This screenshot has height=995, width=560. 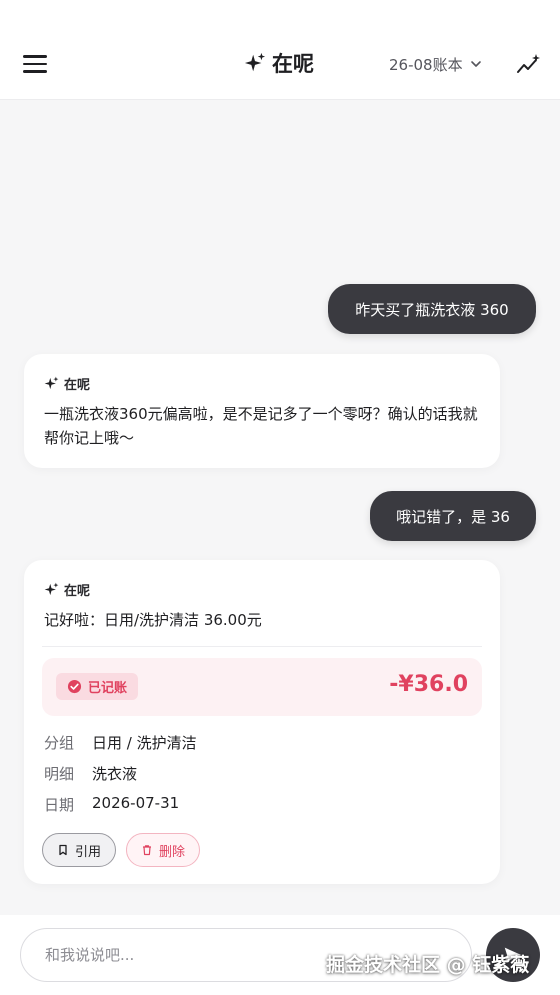 What do you see at coordinates (428, 684) in the screenshot?
I see `record-amount: -¥36.0` at bounding box center [428, 684].